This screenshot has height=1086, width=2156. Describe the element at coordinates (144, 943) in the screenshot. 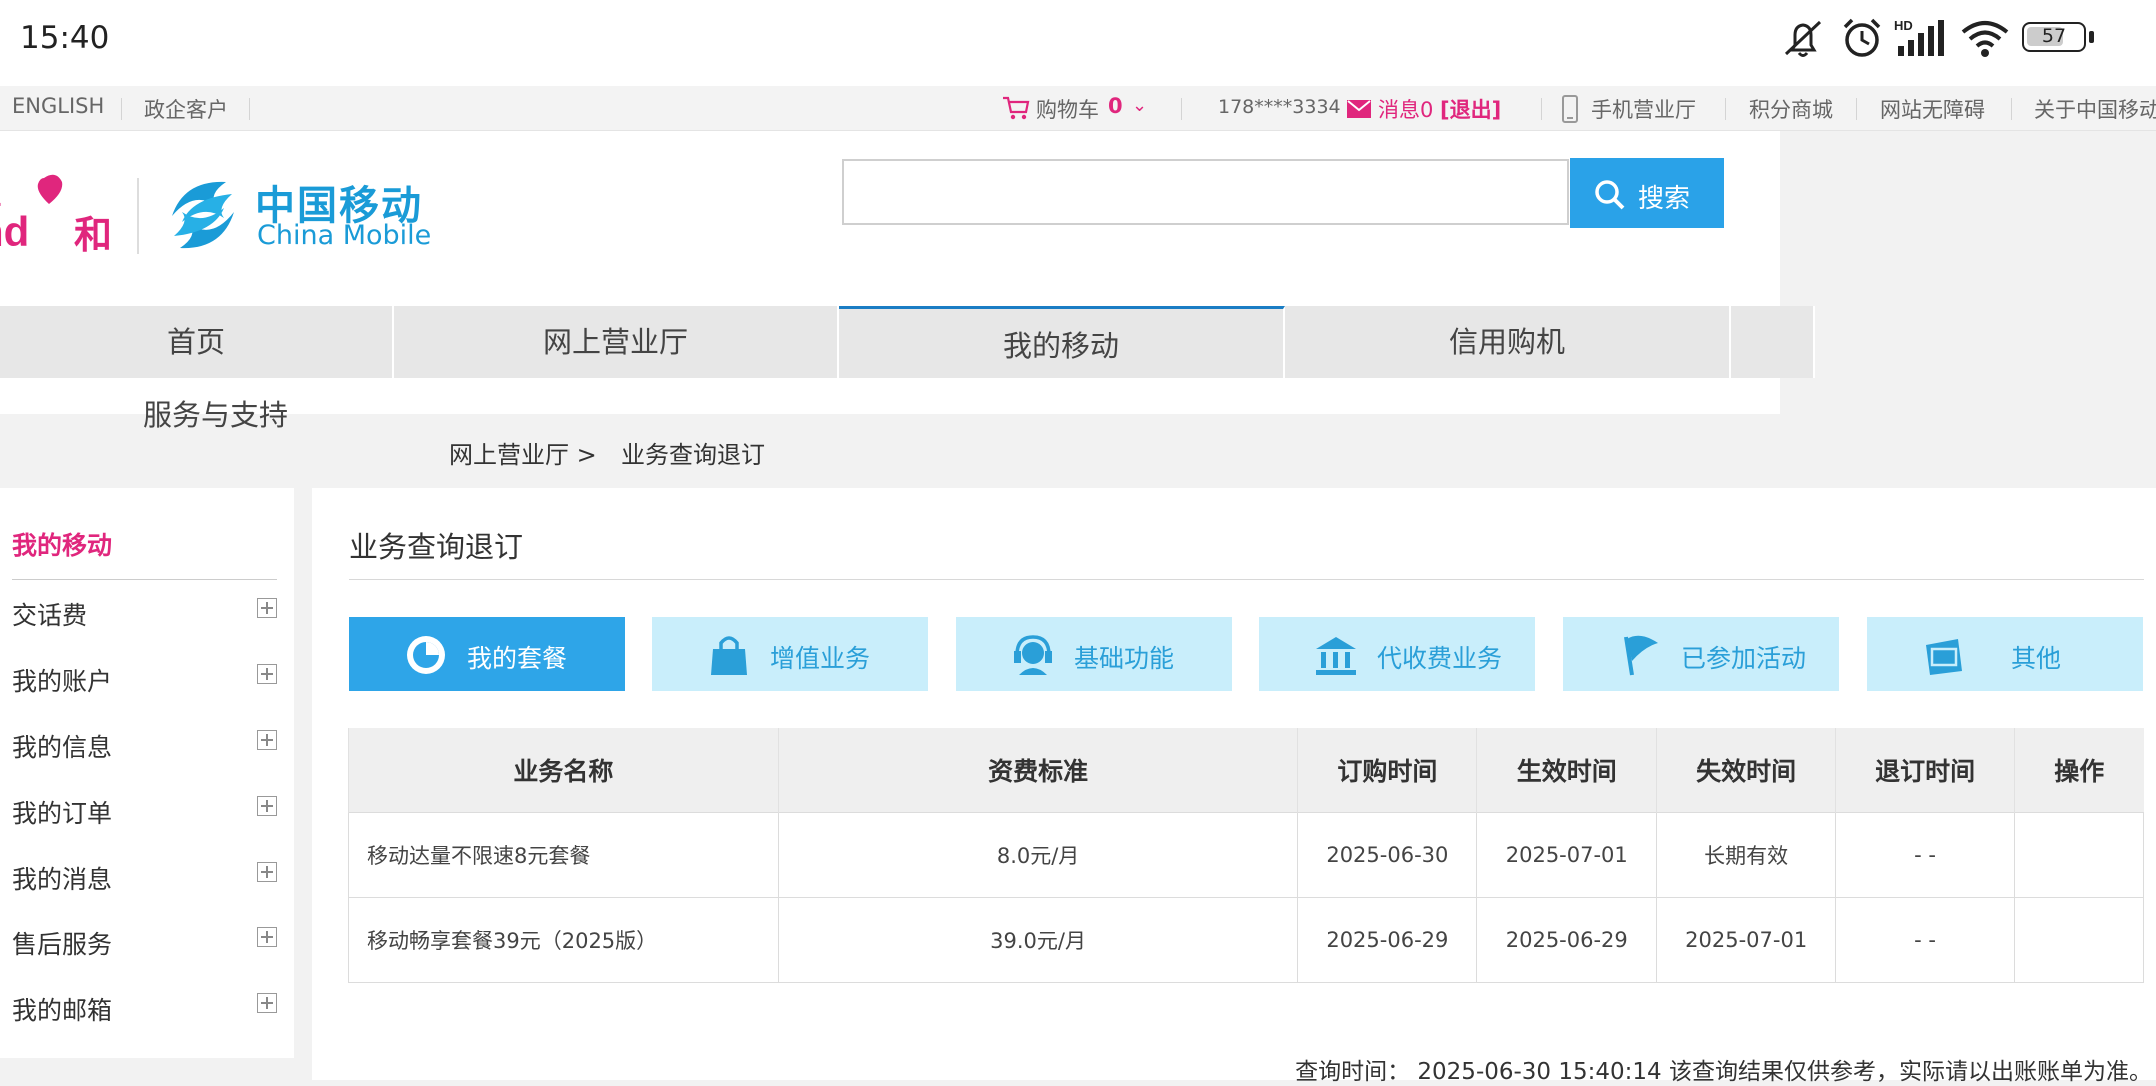

I see `sidebar-item-after-sales: 售后服务` at that location.